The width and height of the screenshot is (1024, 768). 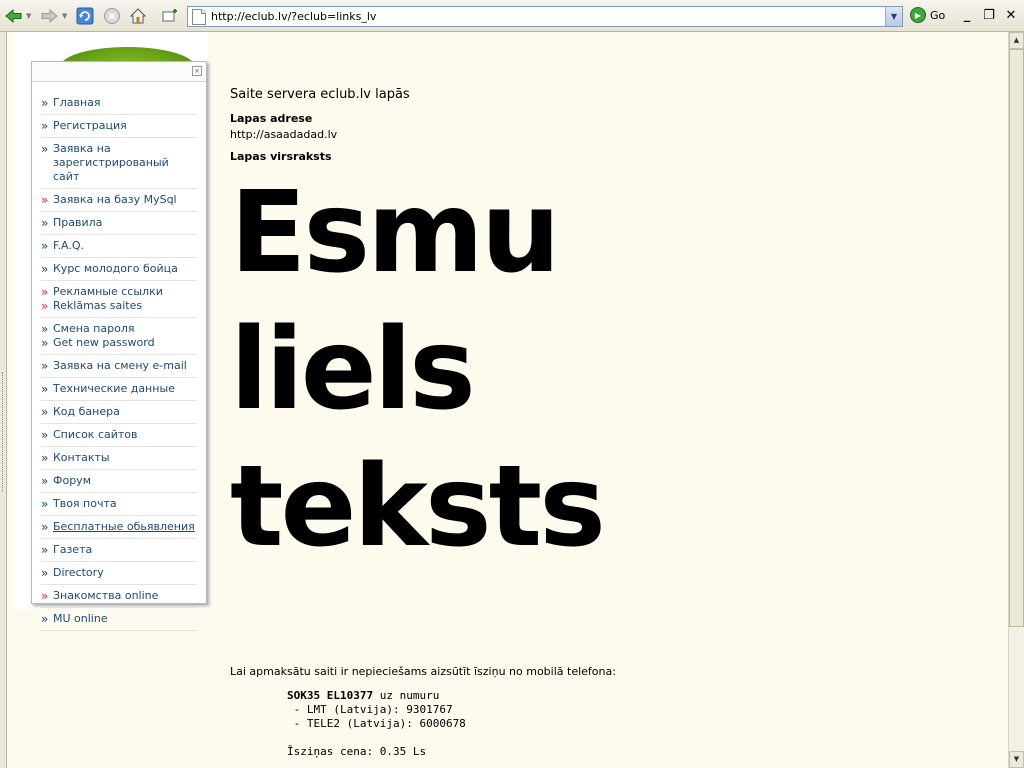 I want to click on sidebar-item: » Directory, so click(x=119, y=573).